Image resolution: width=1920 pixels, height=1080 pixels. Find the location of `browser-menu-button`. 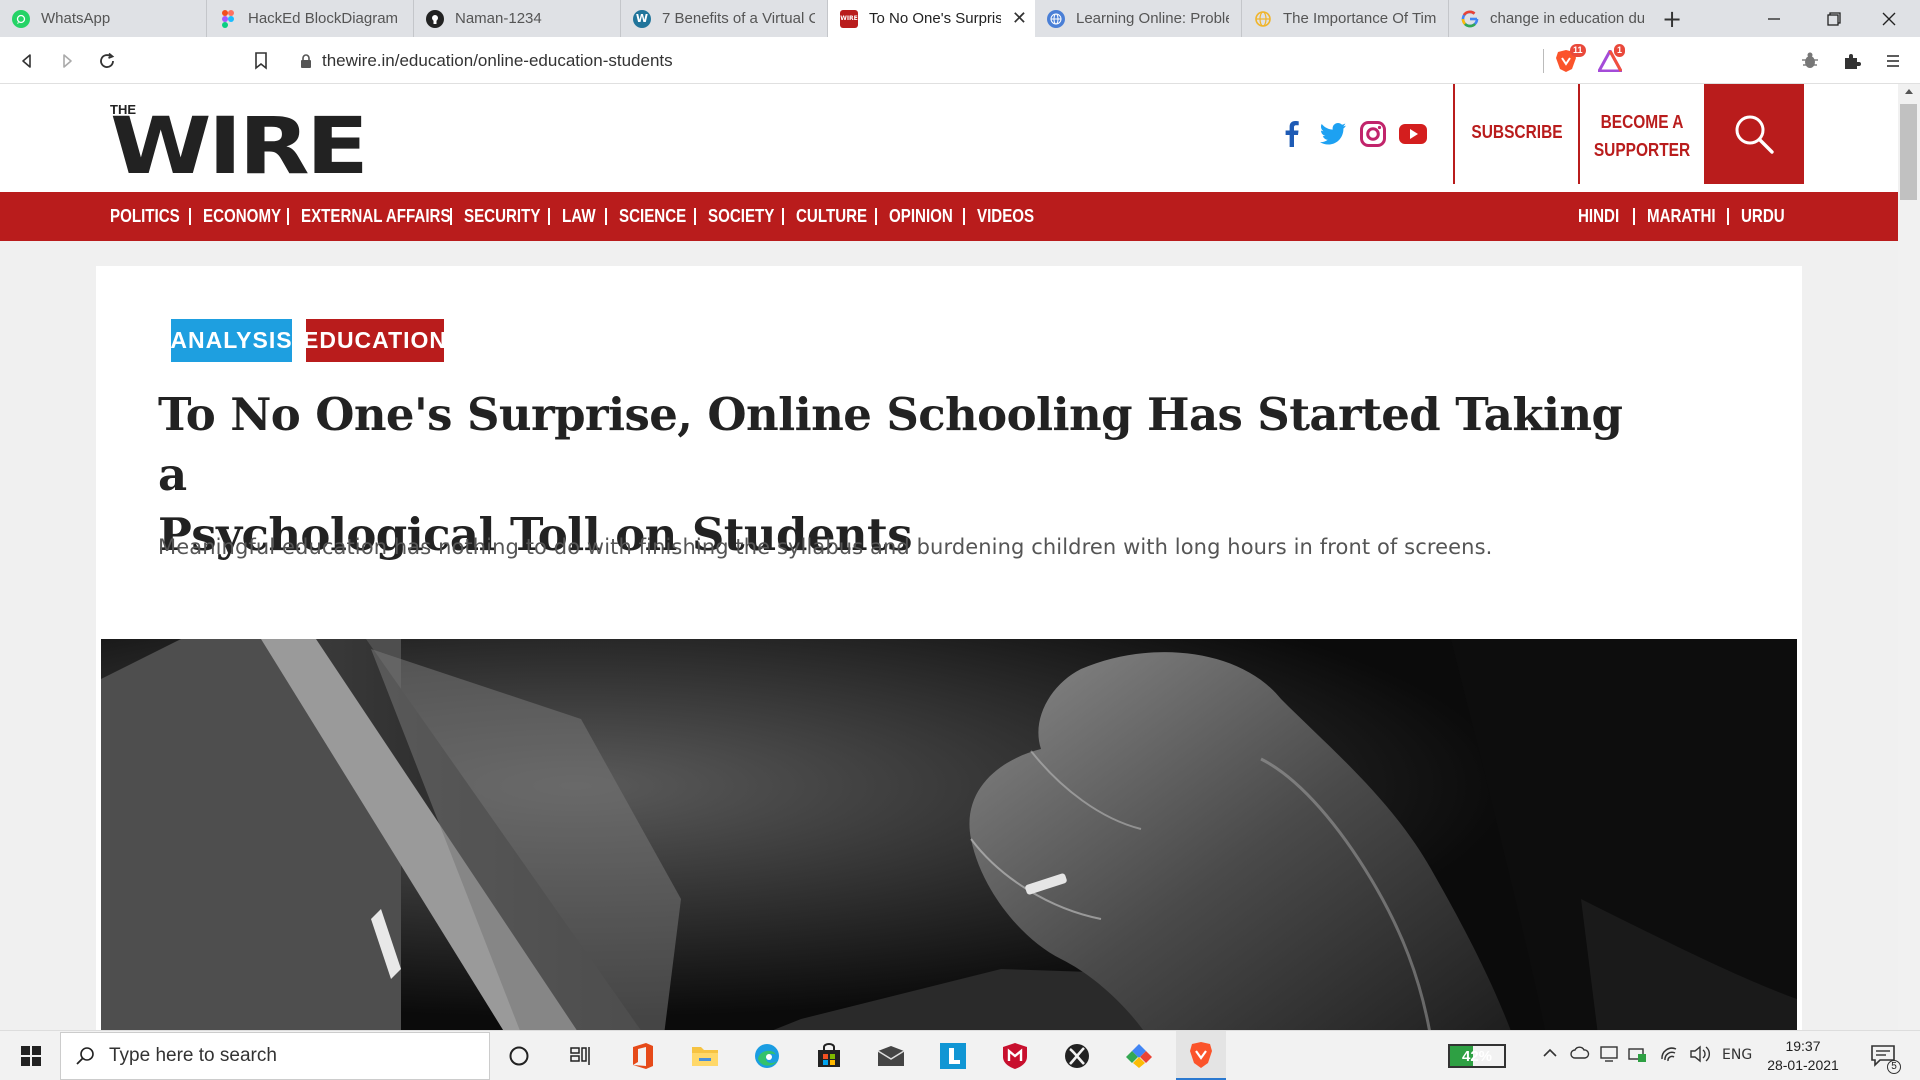

browser-menu-button is located at coordinates (1893, 61).